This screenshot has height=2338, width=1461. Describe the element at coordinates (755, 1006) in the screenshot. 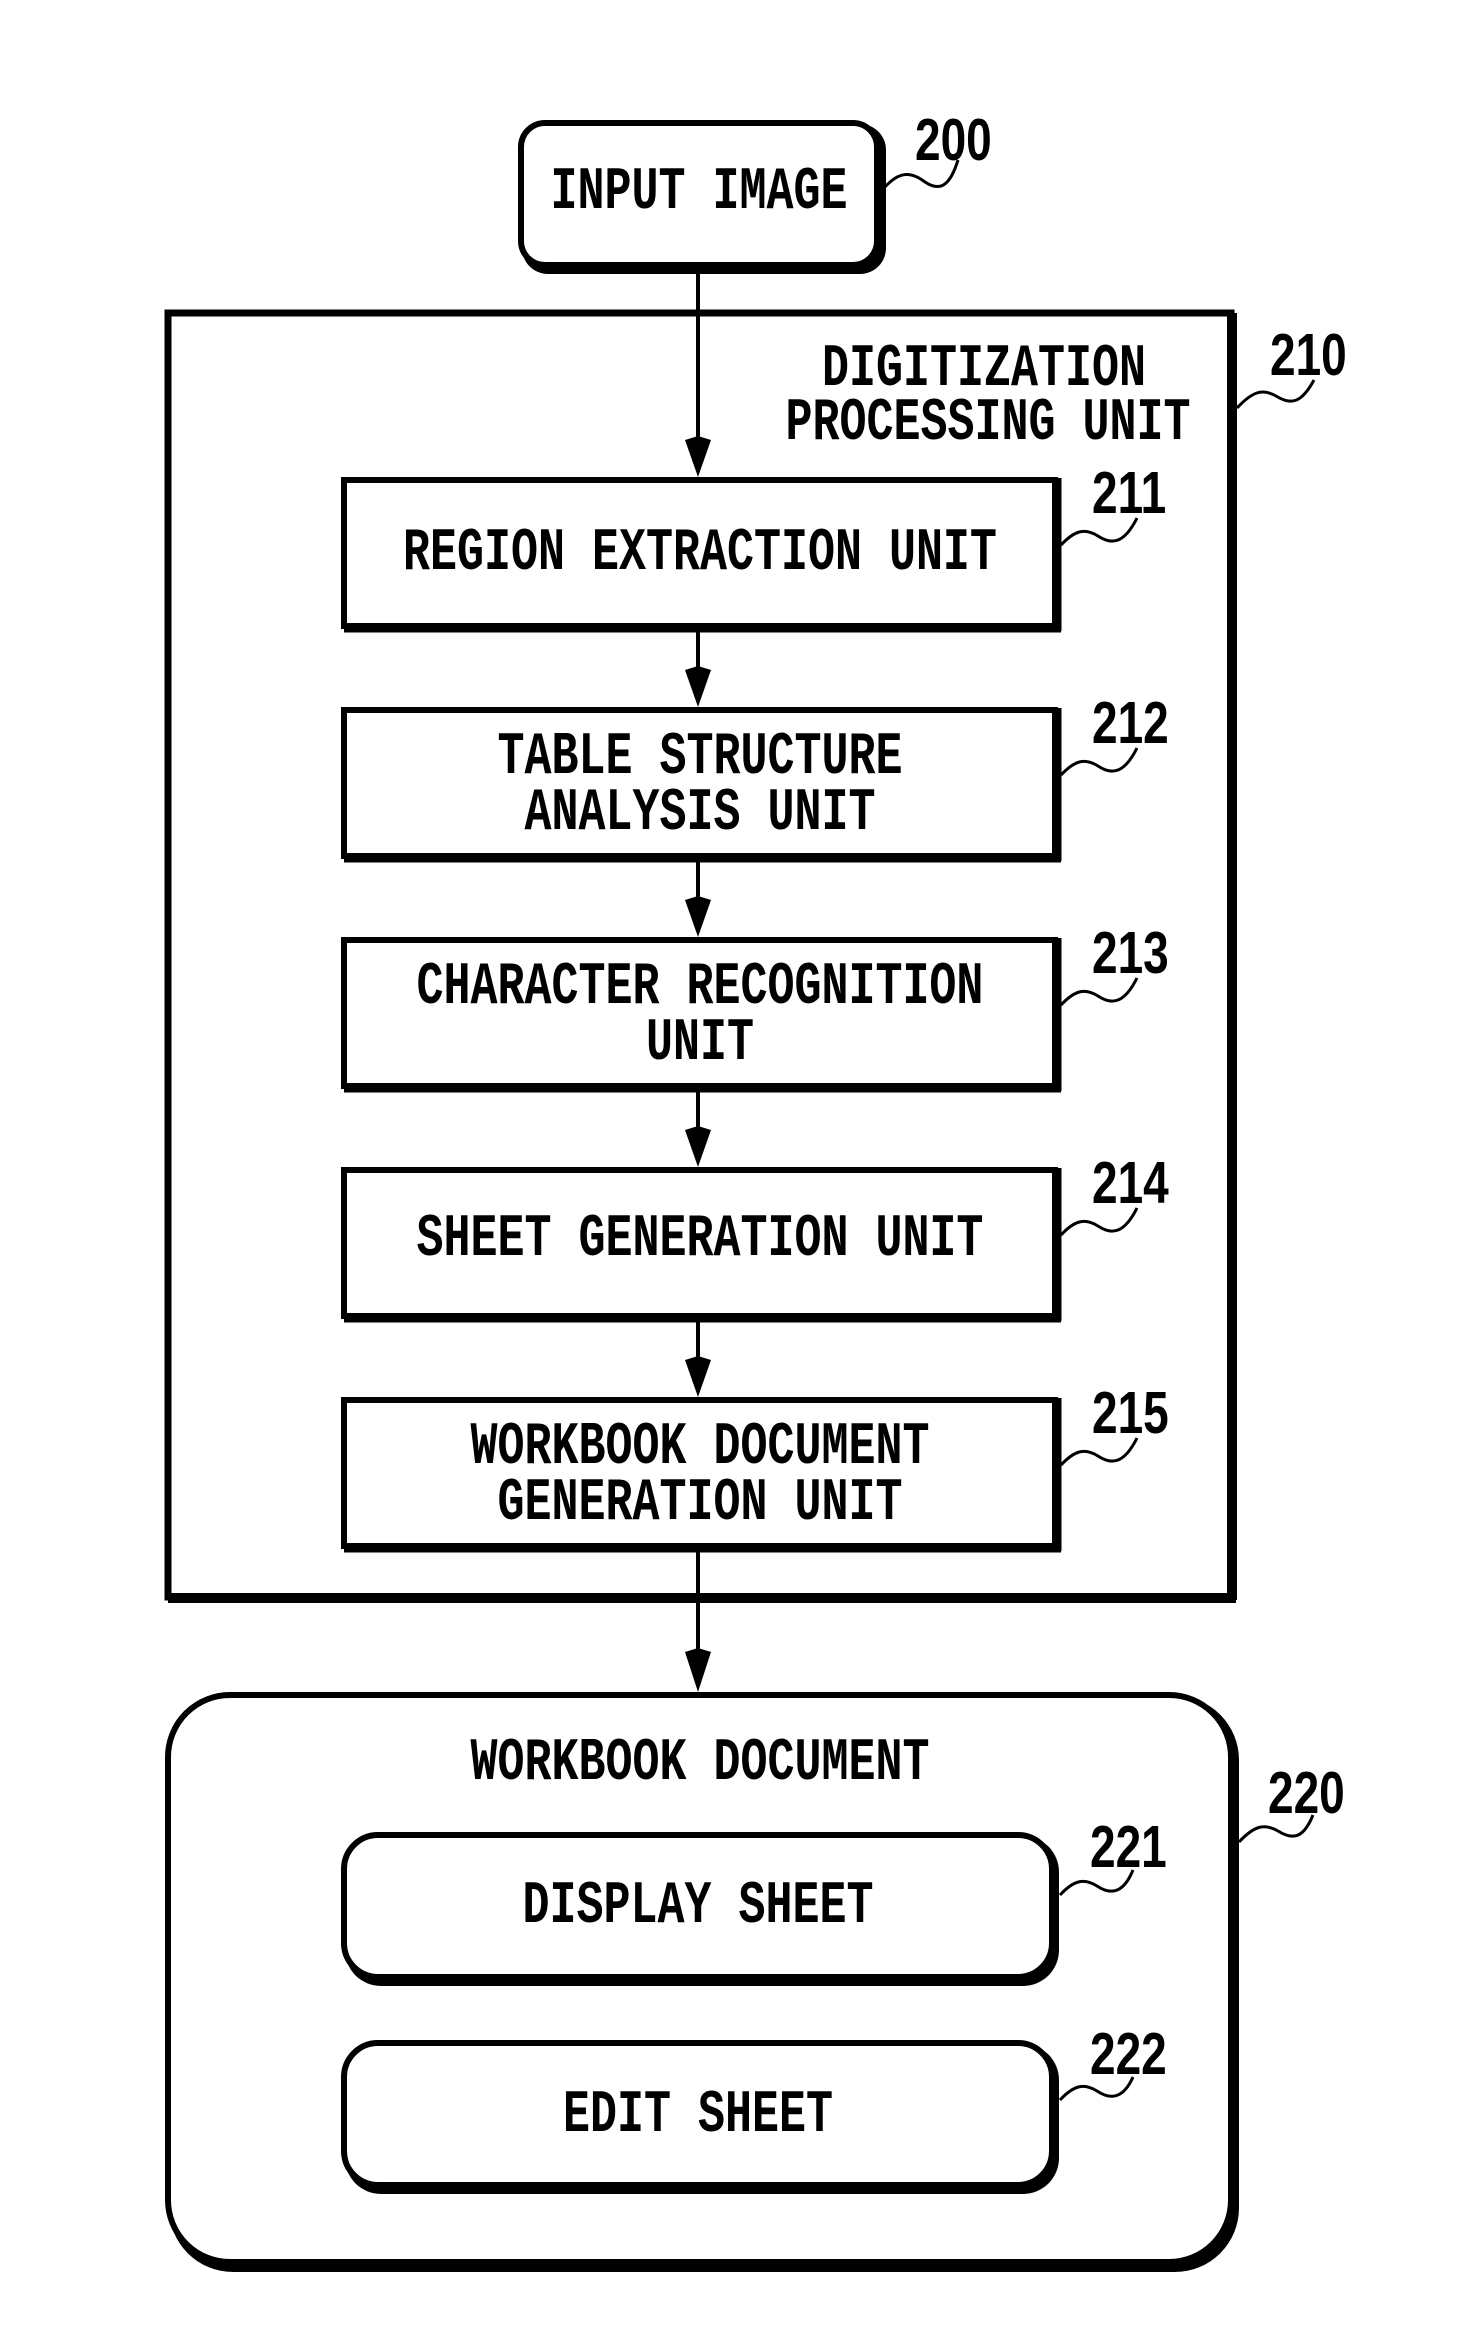

I see `unit-213: CHARACTER RECOGNITION UNIT 213` at that location.